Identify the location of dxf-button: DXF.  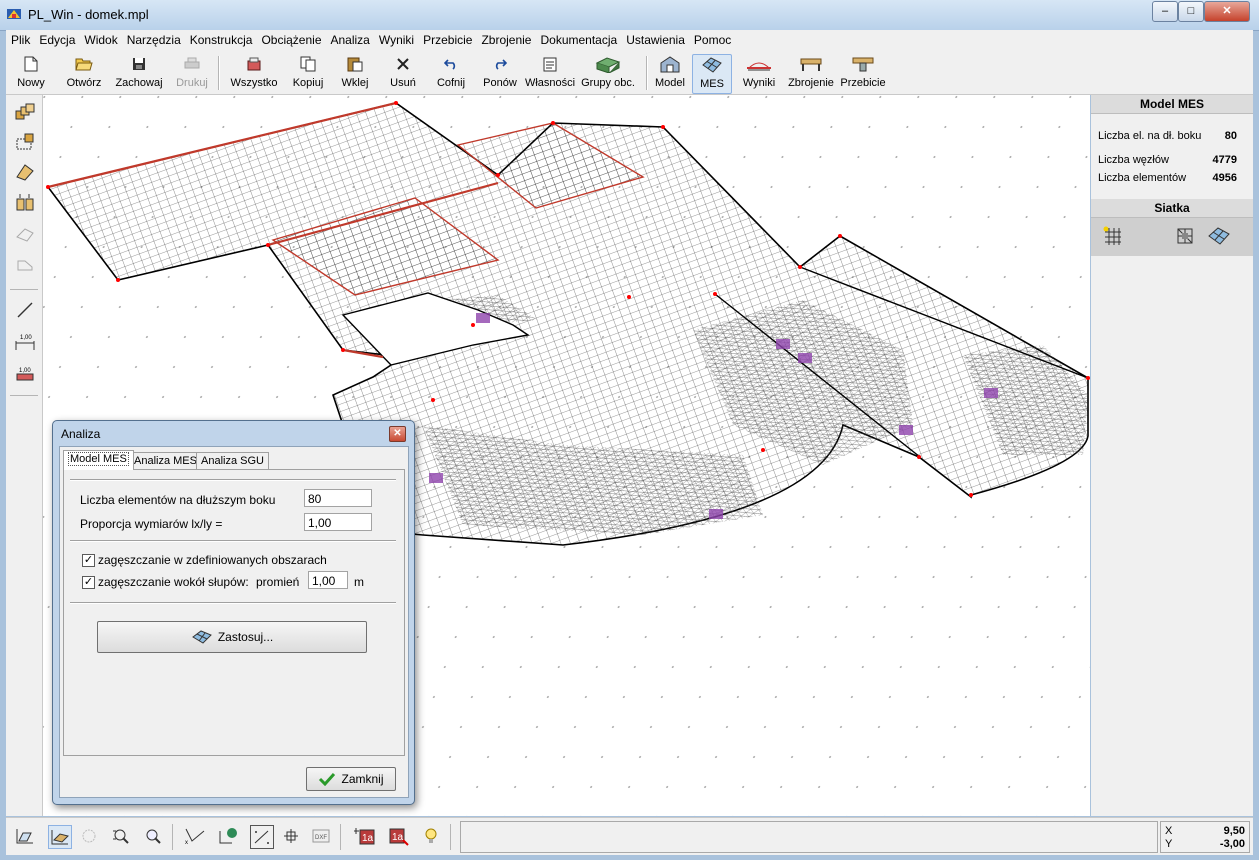
(321, 836).